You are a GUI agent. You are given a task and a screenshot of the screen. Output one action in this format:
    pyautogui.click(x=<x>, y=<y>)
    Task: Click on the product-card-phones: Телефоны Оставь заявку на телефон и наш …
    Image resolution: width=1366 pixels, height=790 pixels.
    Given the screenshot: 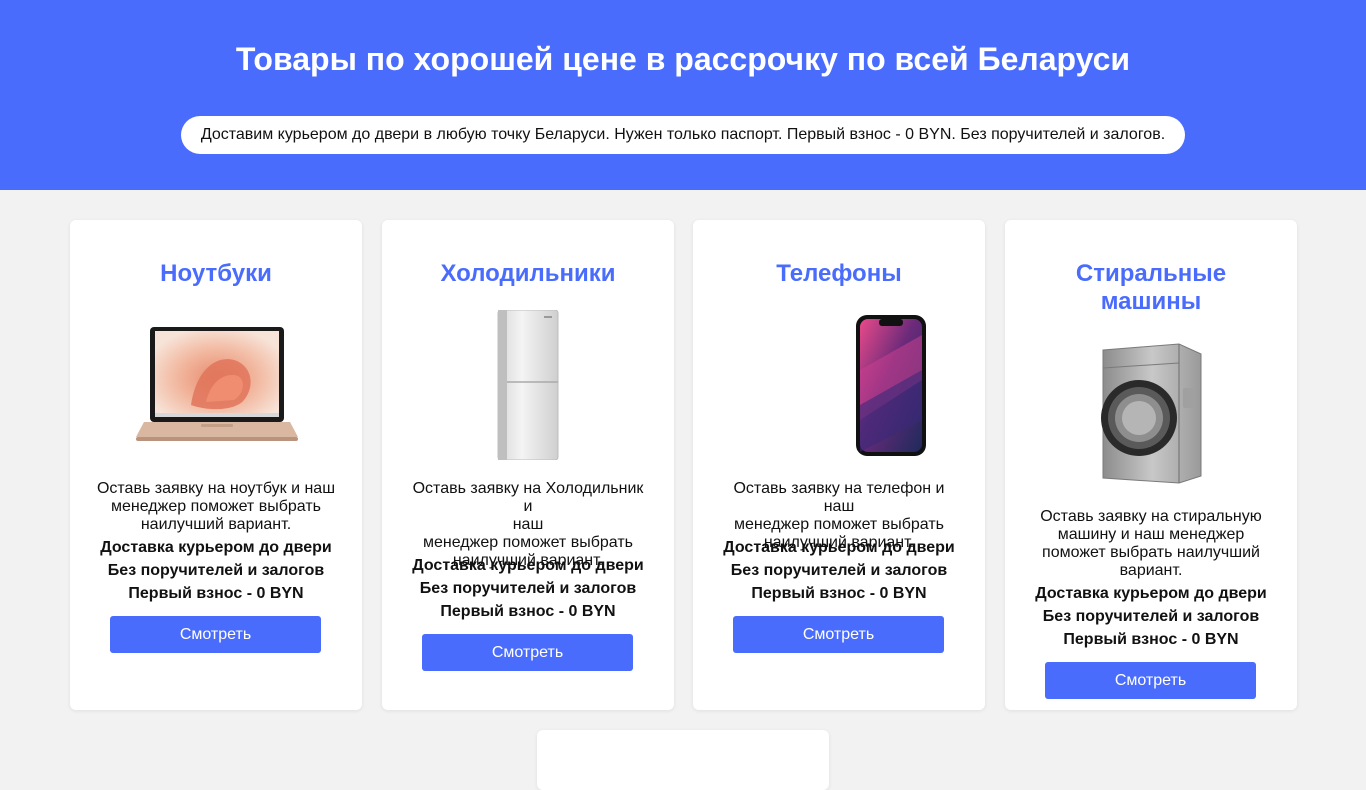 What is the action you would take?
    pyautogui.click(x=839, y=465)
    